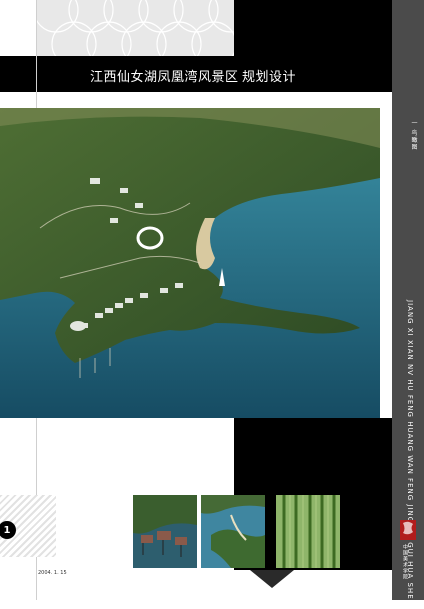  Describe the element at coordinates (308, 531) in the screenshot. I see `photo-bamboo-image` at that location.